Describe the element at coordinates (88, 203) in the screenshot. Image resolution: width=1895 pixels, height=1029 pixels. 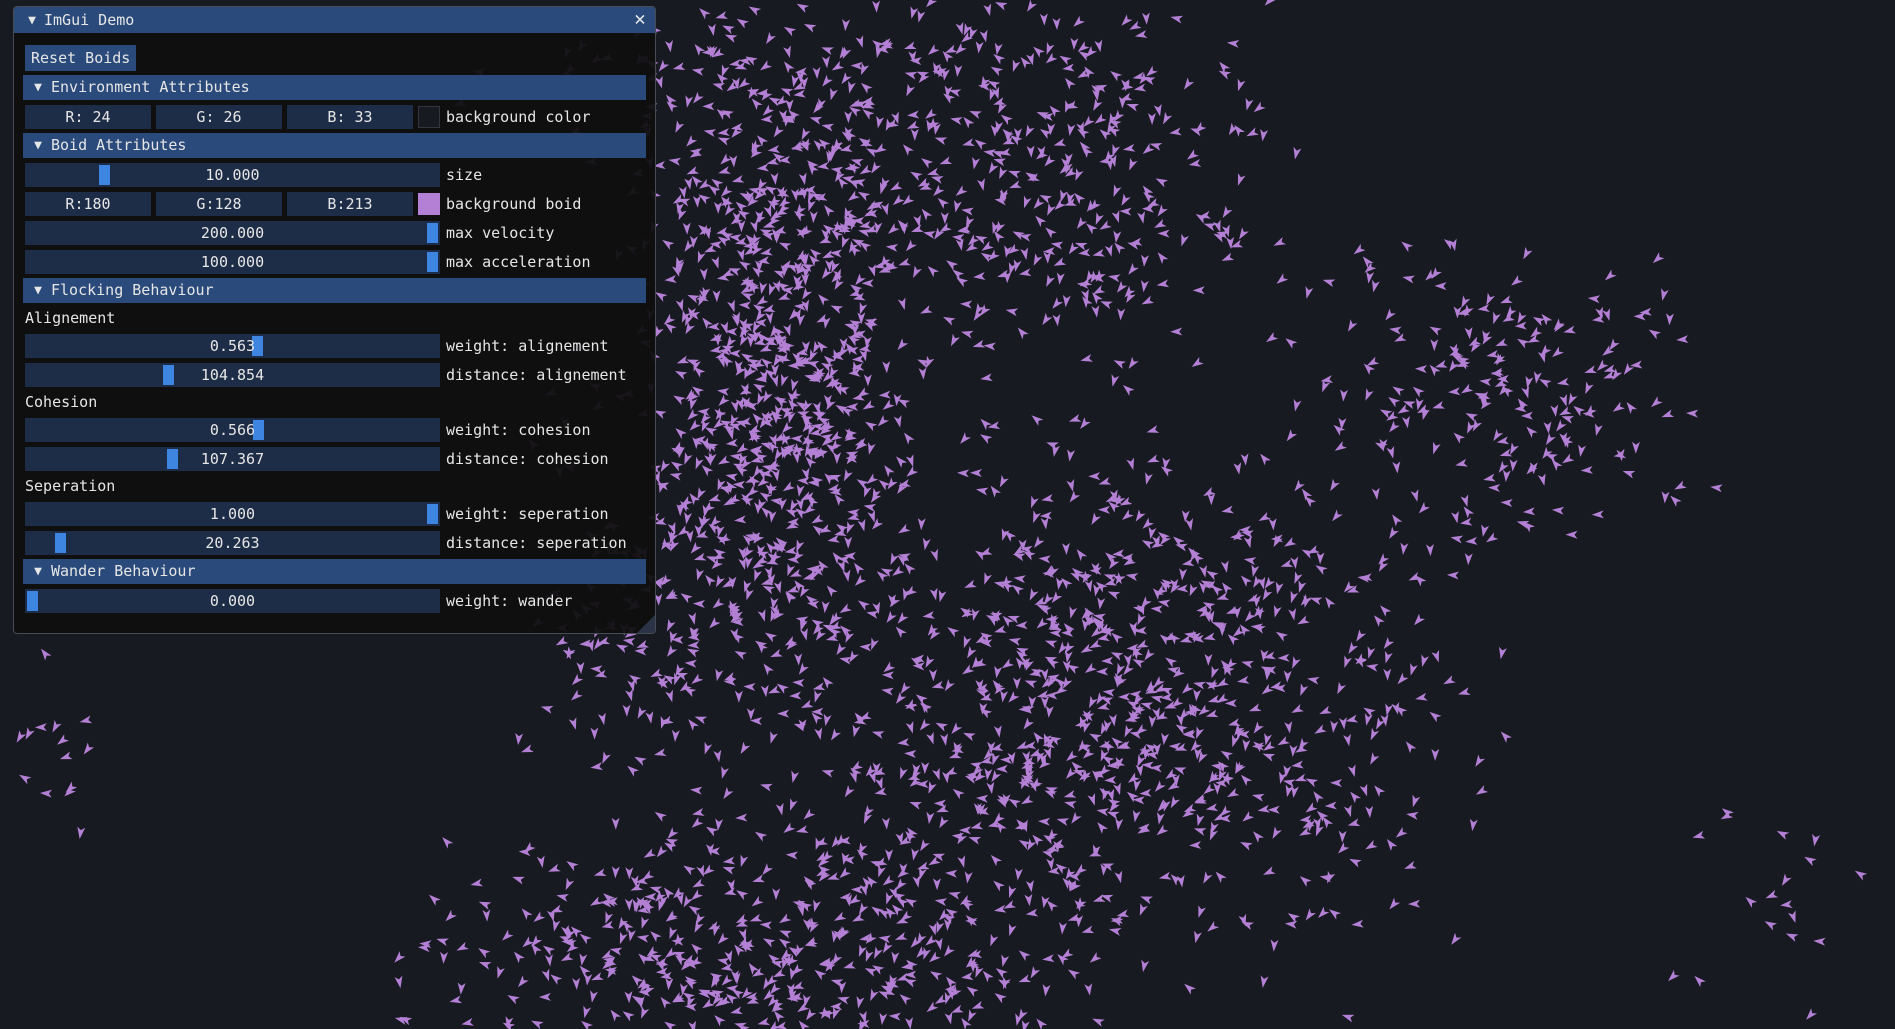
I see `boid-r-field: R:180` at that location.